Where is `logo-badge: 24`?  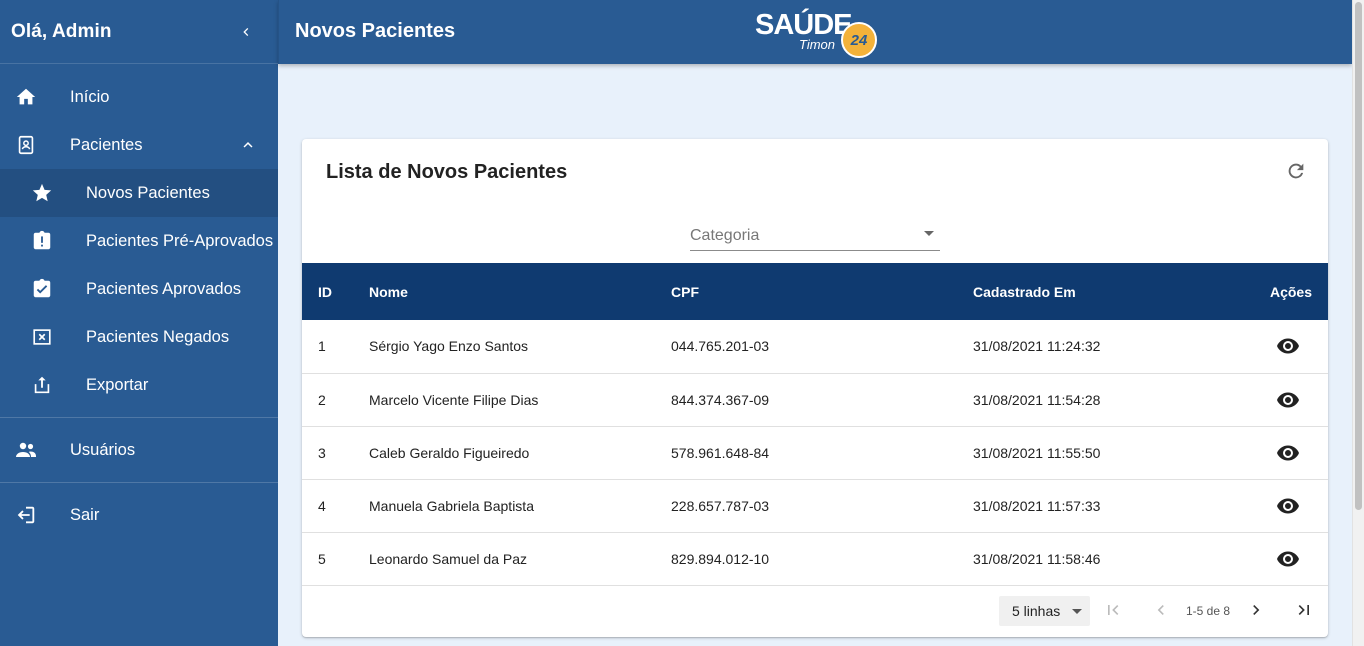
logo-badge: 24 is located at coordinates (859, 40).